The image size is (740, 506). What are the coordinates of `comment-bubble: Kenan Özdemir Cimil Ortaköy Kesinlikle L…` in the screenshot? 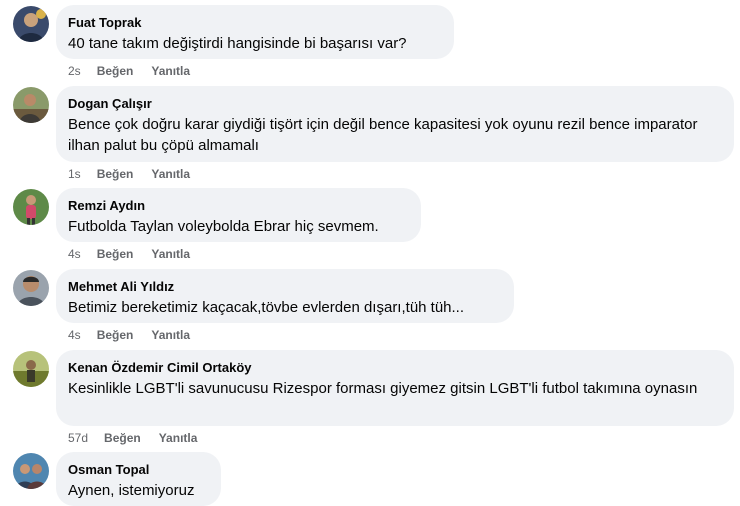 It's located at (395, 388).